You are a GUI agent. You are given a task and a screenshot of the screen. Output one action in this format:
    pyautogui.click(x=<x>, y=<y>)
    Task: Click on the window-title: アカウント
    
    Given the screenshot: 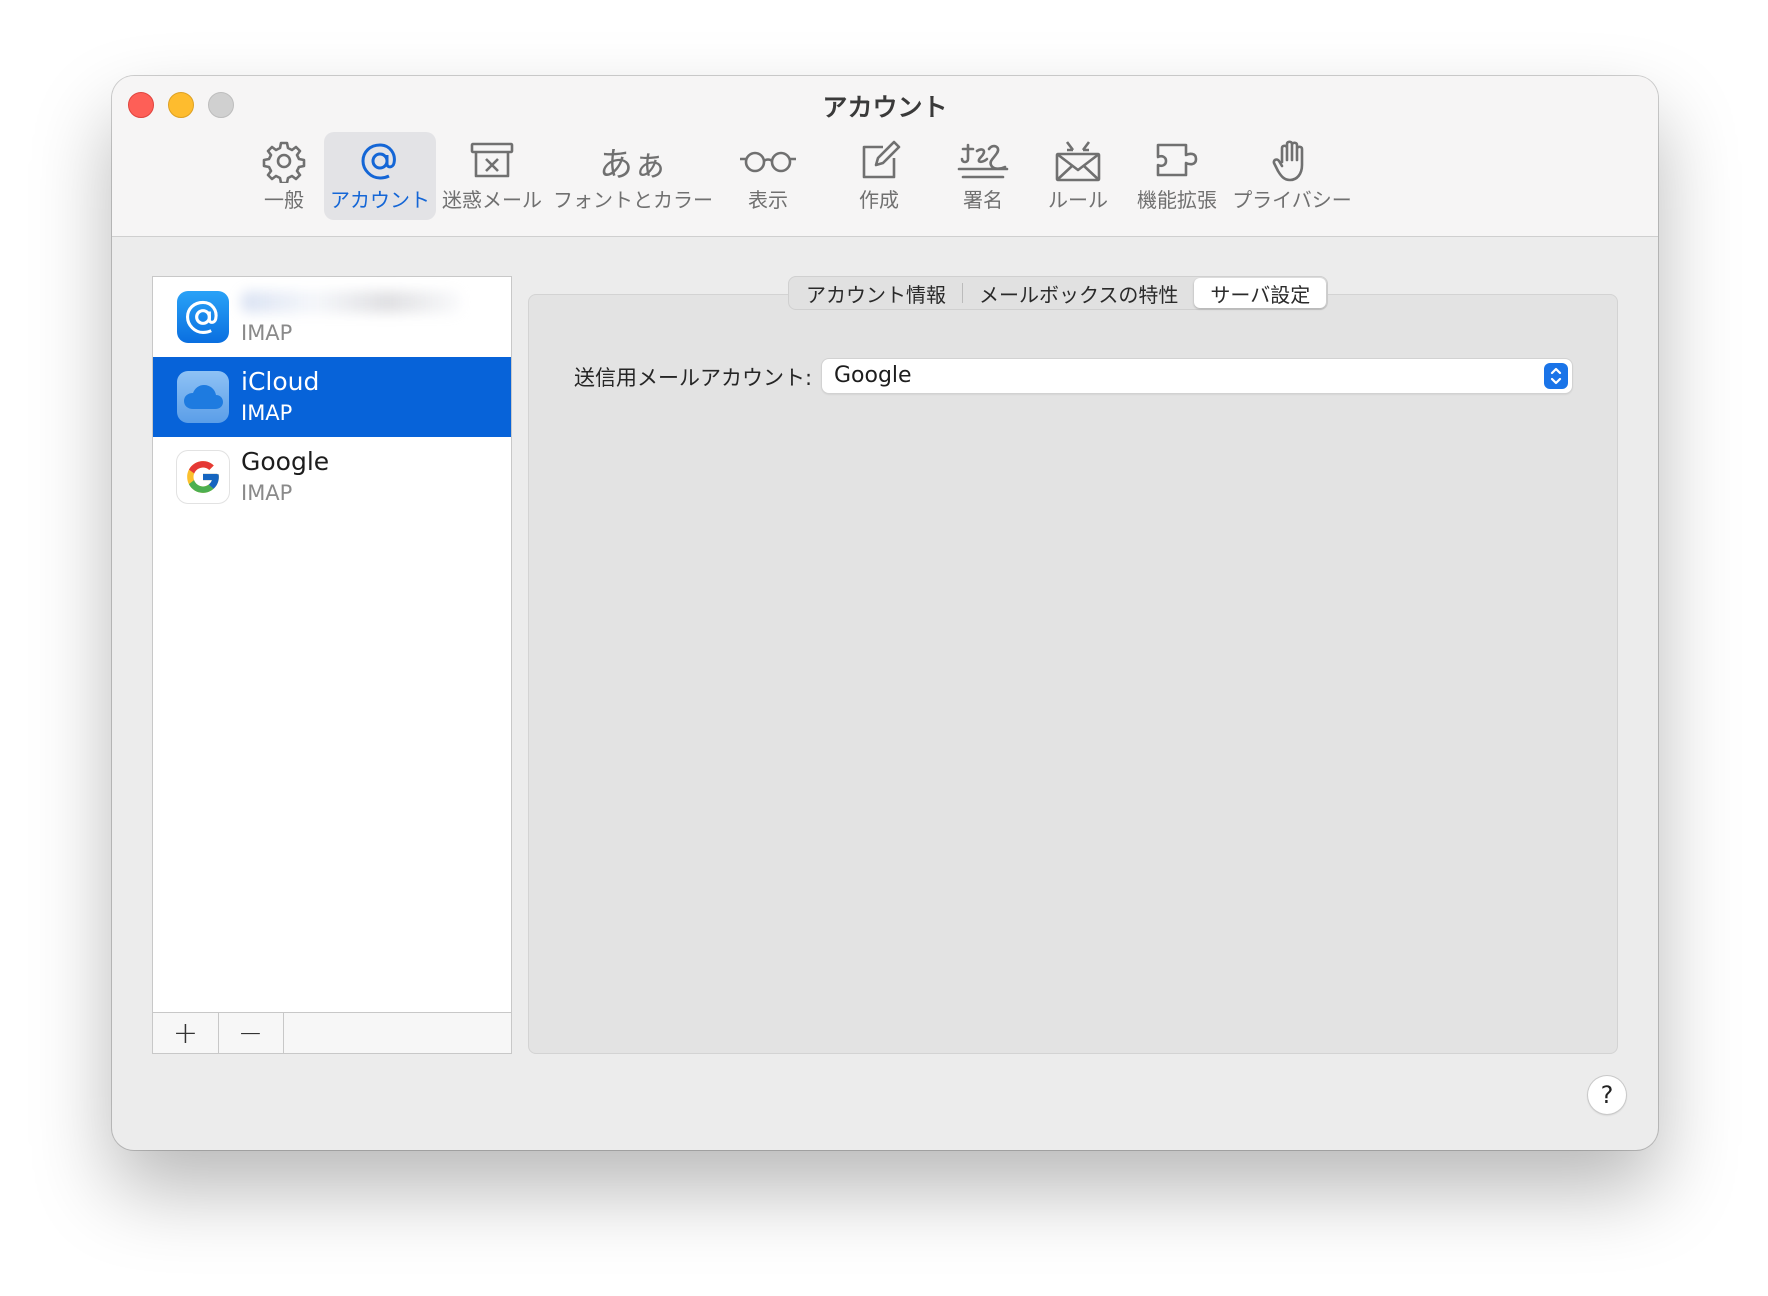 What is the action you would take?
    pyautogui.click(x=885, y=107)
    